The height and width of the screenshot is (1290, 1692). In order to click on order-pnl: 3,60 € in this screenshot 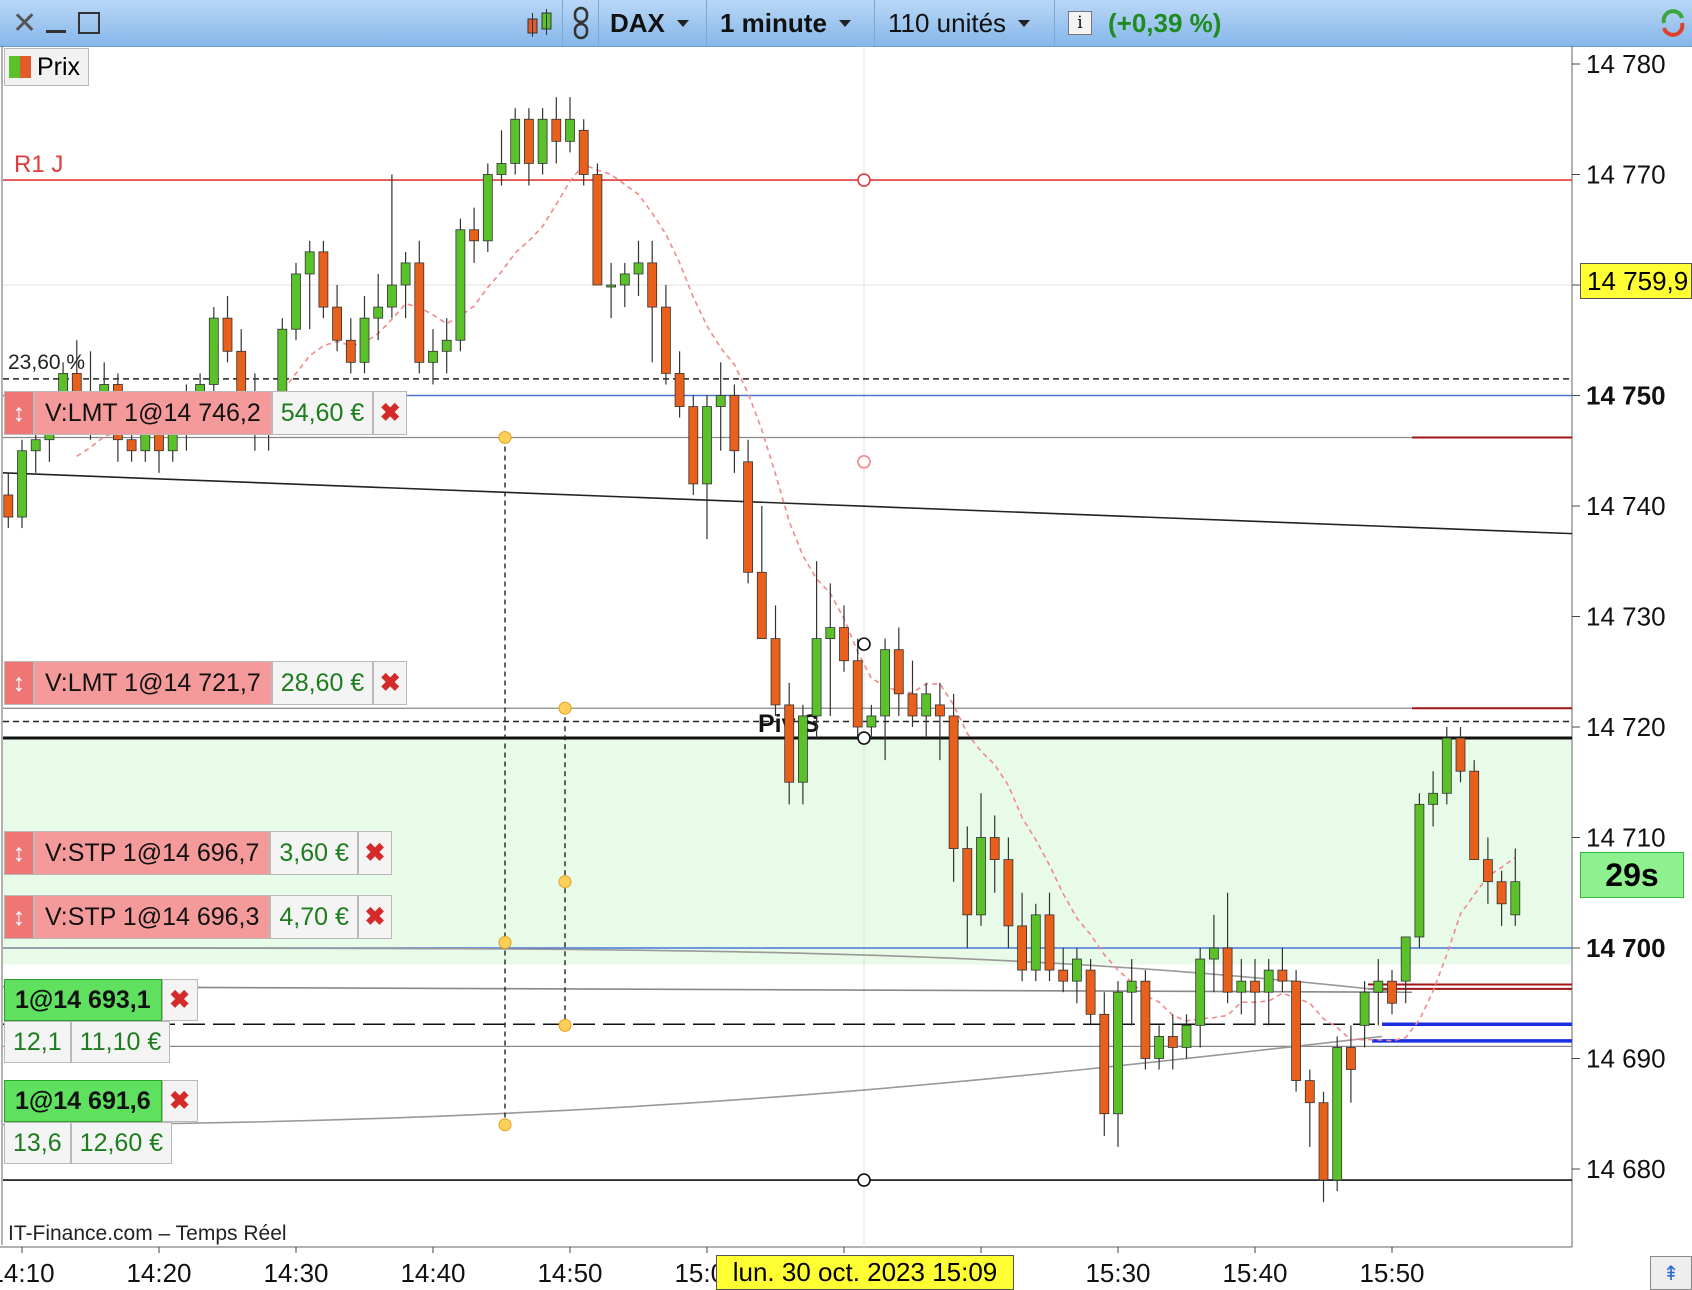, I will do `click(314, 853)`.